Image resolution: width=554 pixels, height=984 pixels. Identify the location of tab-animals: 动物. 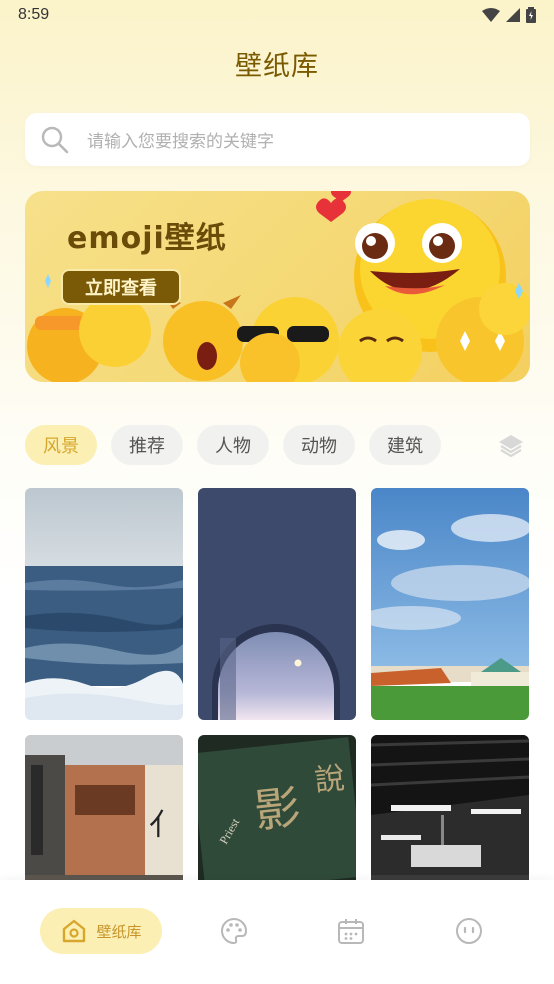
(319, 445).